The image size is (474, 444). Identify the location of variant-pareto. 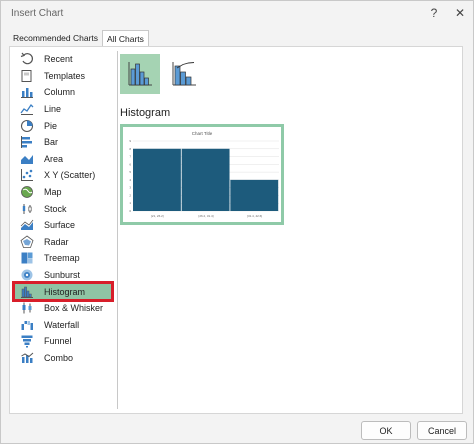
(184, 74).